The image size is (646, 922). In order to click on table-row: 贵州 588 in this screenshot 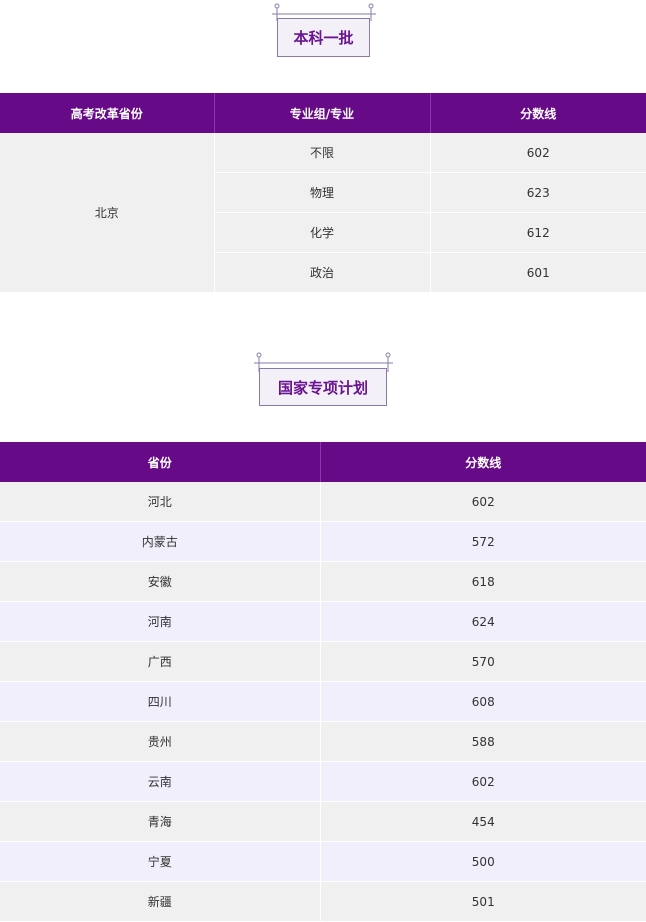, I will do `click(323, 741)`.